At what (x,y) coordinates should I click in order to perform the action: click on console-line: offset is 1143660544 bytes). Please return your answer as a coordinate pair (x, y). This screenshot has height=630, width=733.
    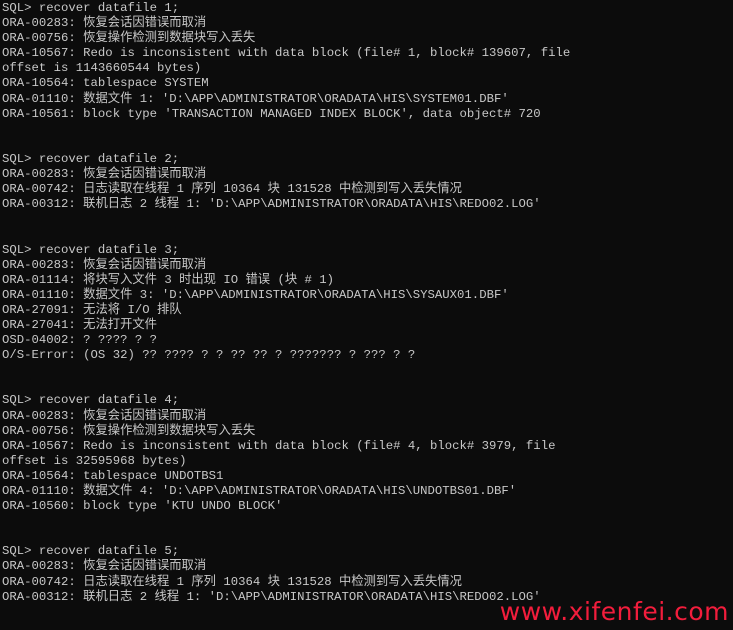
    Looking at the image, I should click on (102, 68).